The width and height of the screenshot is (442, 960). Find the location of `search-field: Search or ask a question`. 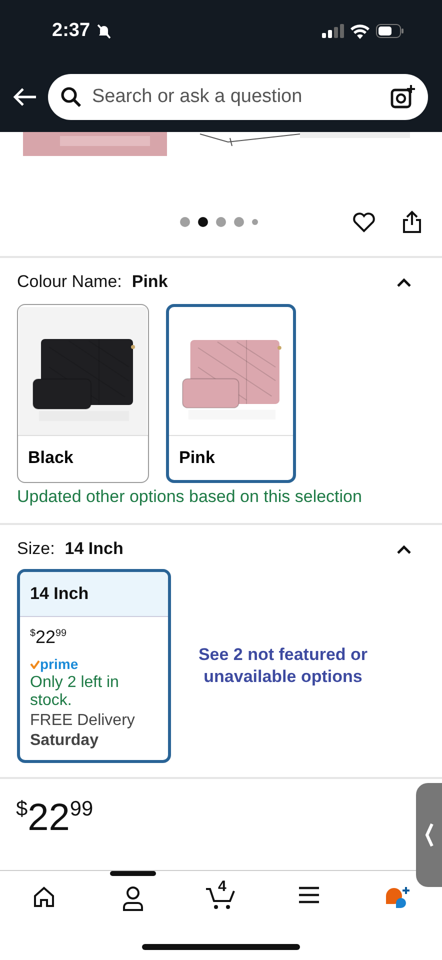

search-field: Search or ask a question is located at coordinates (236, 97).